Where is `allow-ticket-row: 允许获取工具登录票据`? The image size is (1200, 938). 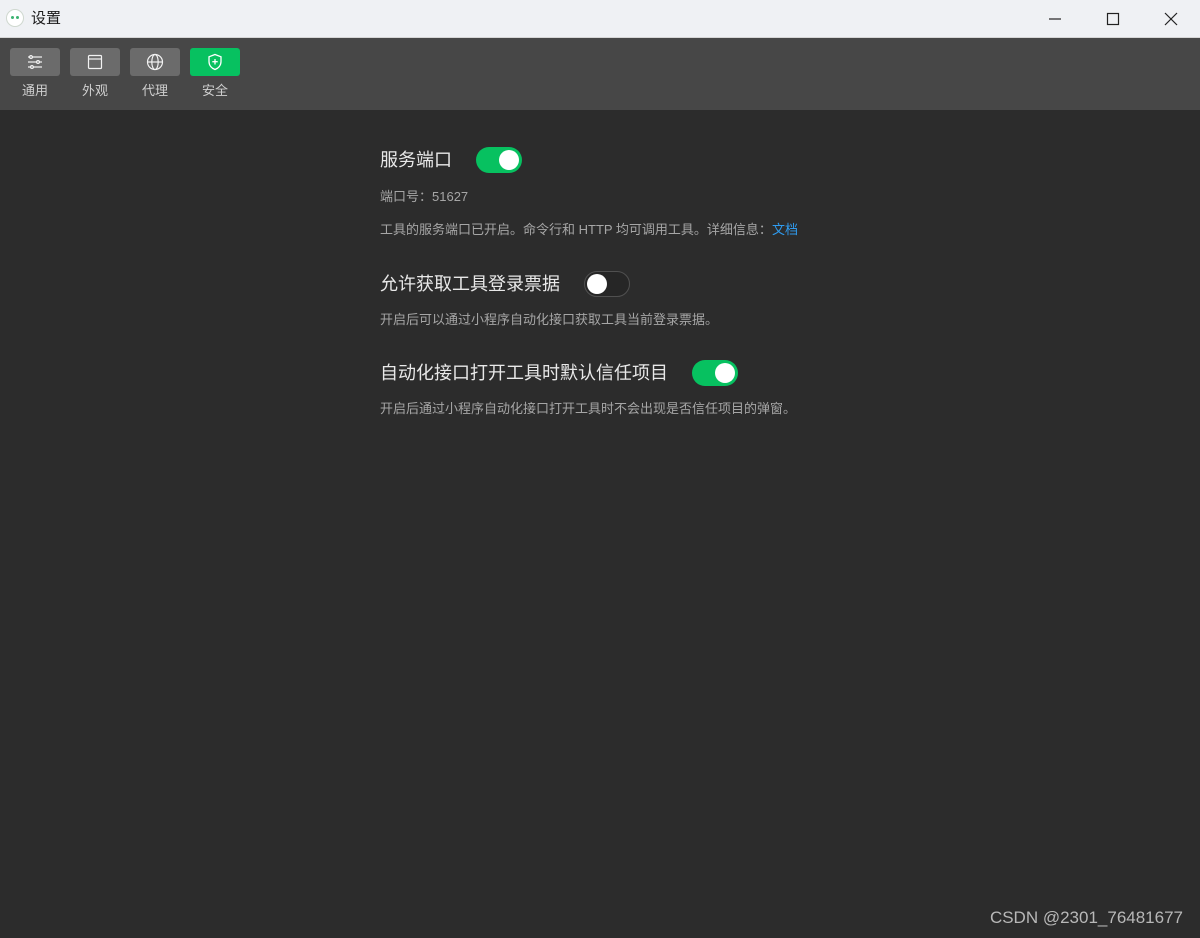 allow-ticket-row: 允许获取工具登录票据 is located at coordinates (505, 284).